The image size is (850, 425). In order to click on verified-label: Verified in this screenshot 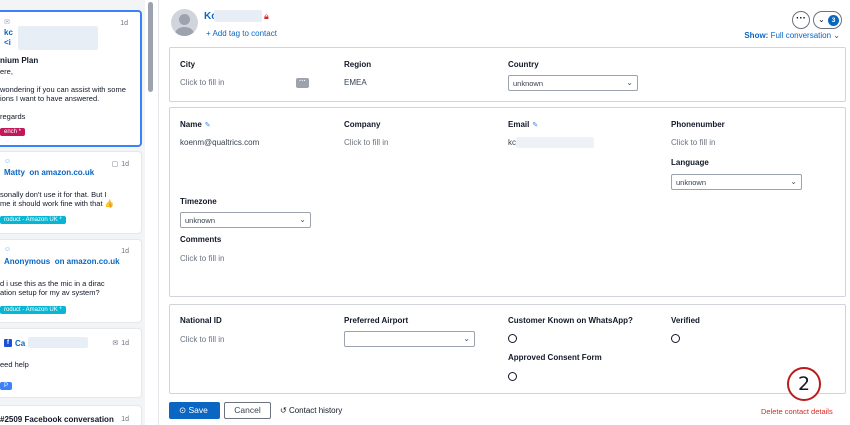, I will do `click(685, 320)`.